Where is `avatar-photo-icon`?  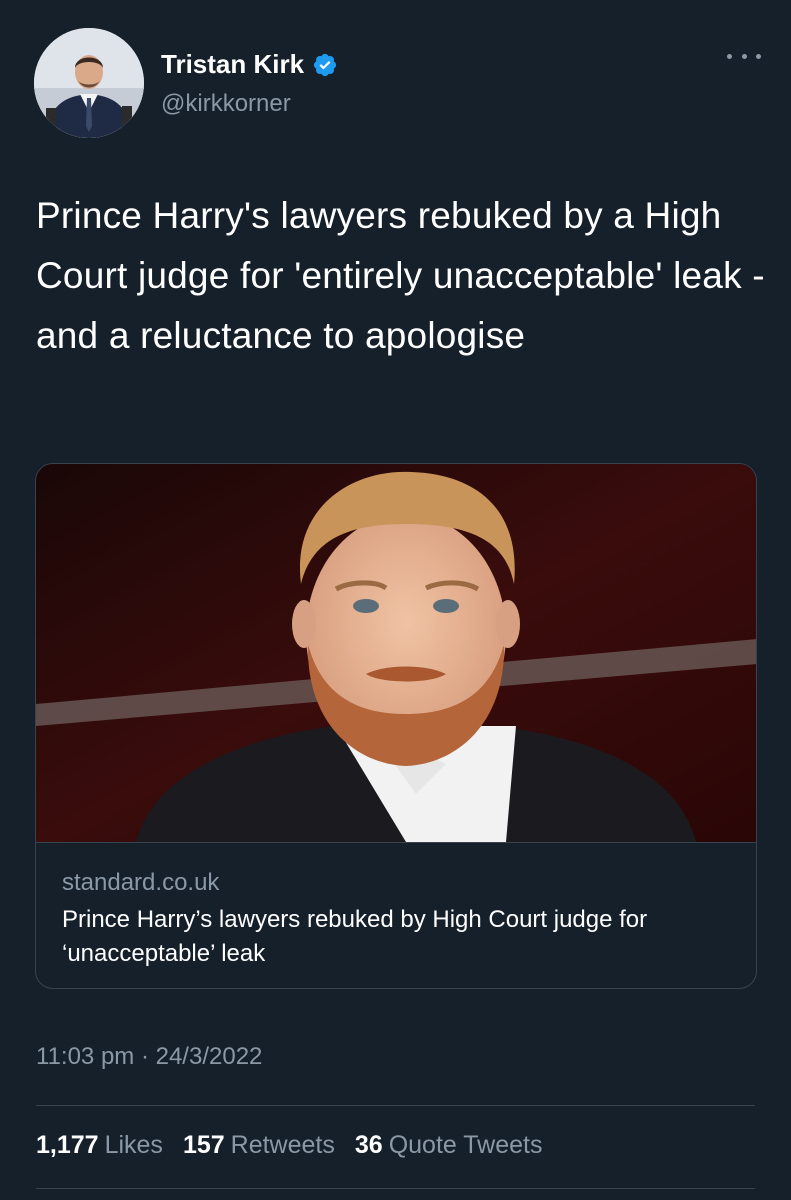 avatar-photo-icon is located at coordinates (89, 83).